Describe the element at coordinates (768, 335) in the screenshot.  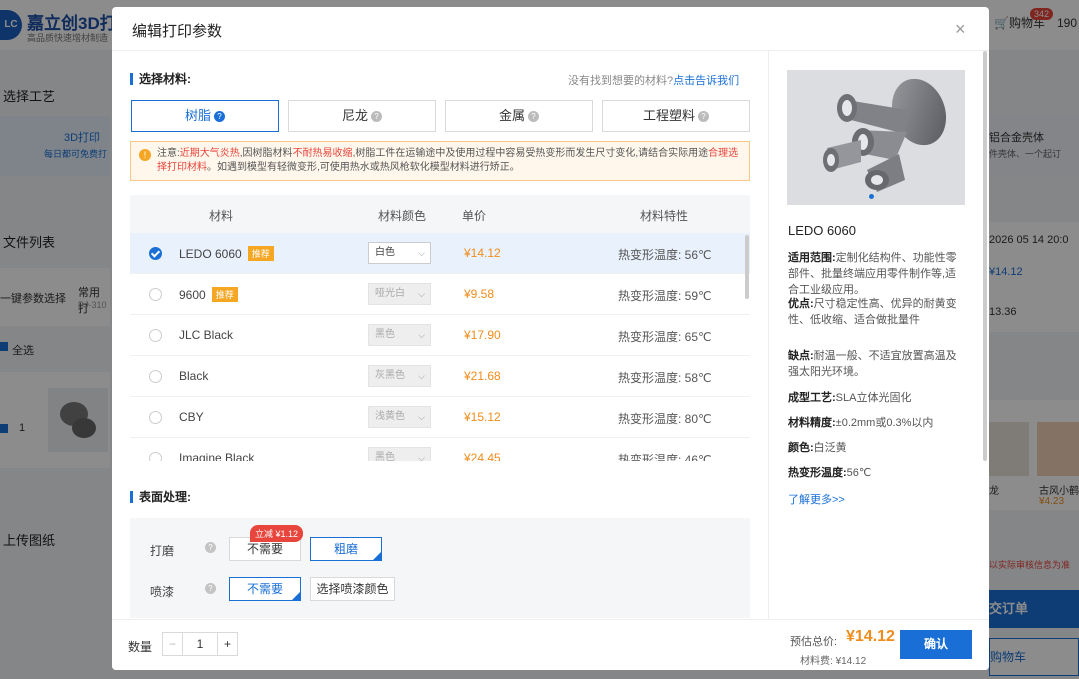
I see `panel-divider` at that location.